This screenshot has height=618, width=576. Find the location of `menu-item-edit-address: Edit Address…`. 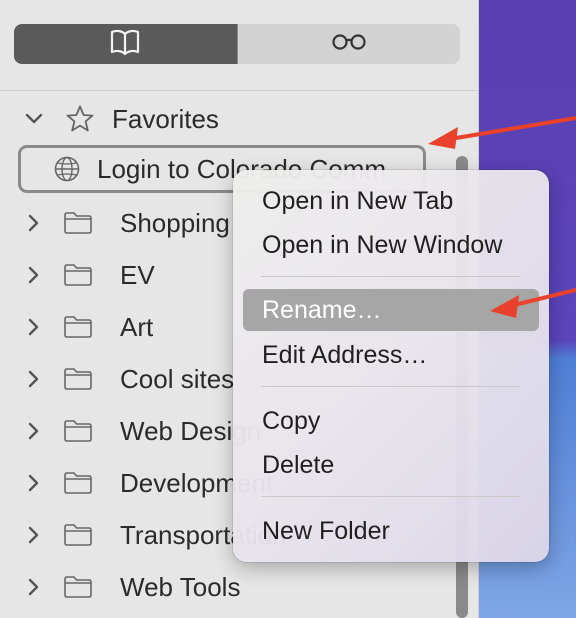

menu-item-edit-address: Edit Address… is located at coordinates (391, 355).